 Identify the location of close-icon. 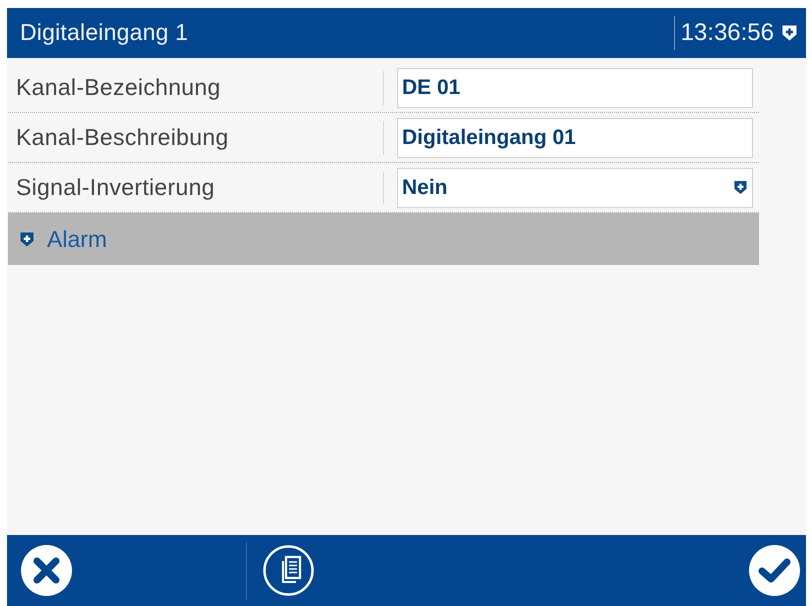
(46, 570).